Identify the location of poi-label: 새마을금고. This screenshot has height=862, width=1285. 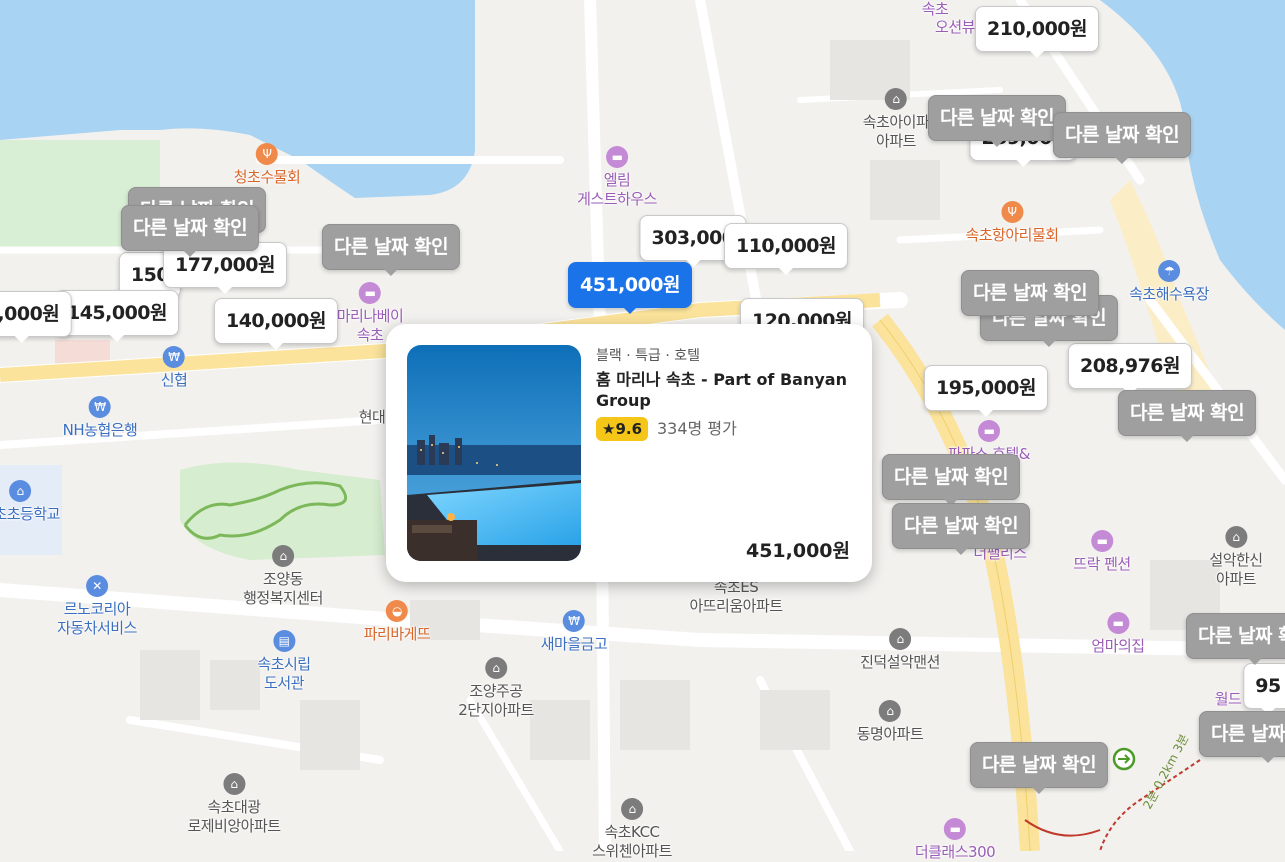
(574, 644).